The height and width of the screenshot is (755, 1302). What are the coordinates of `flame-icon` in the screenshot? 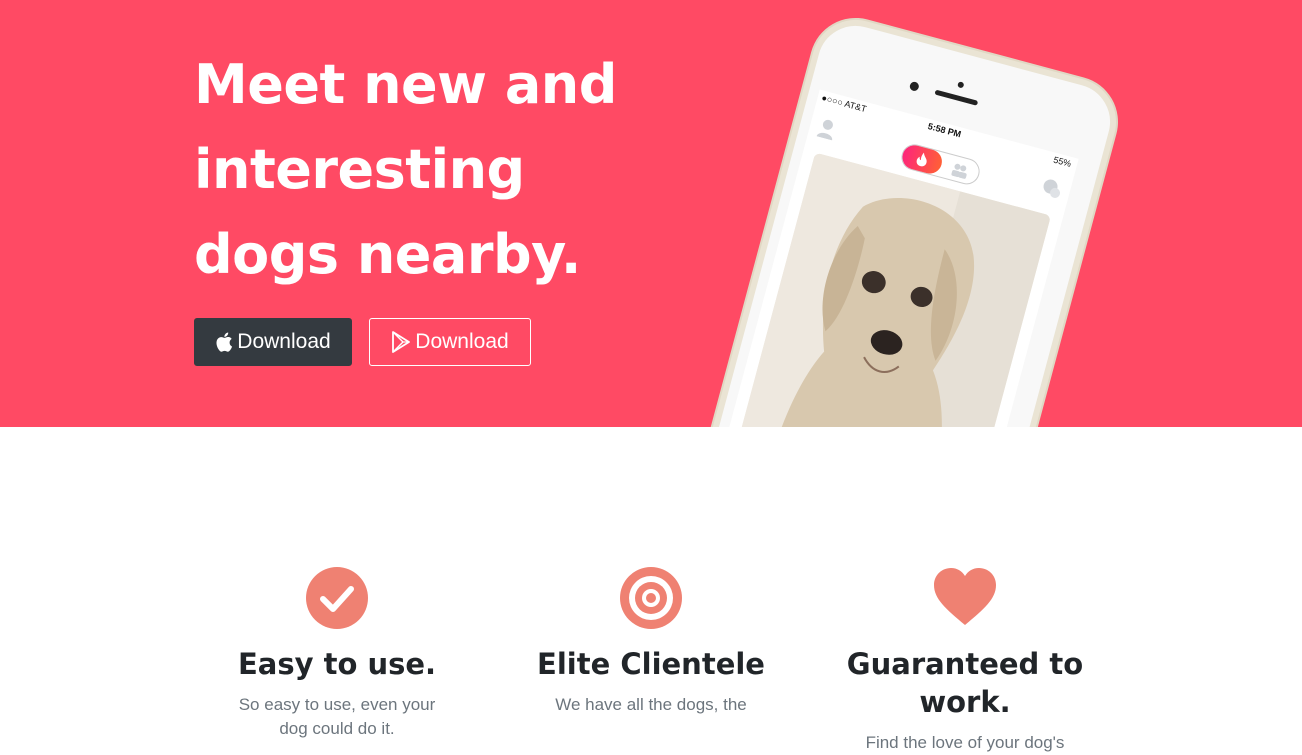 It's located at (921, 159).